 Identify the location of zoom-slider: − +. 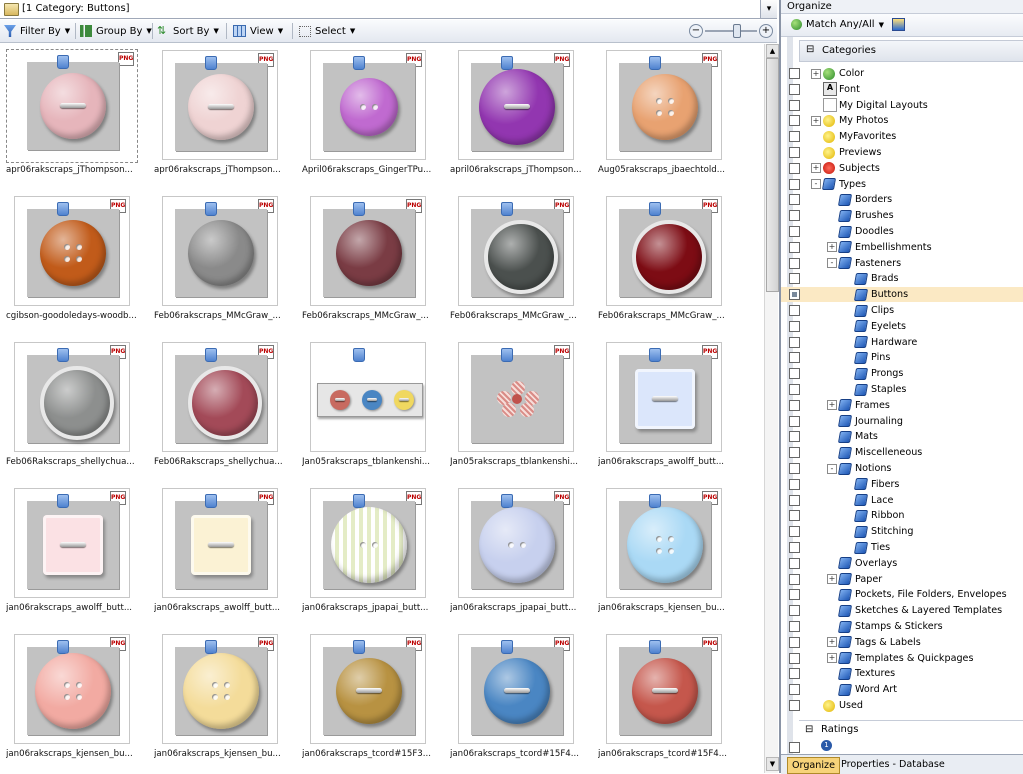
(731, 31).